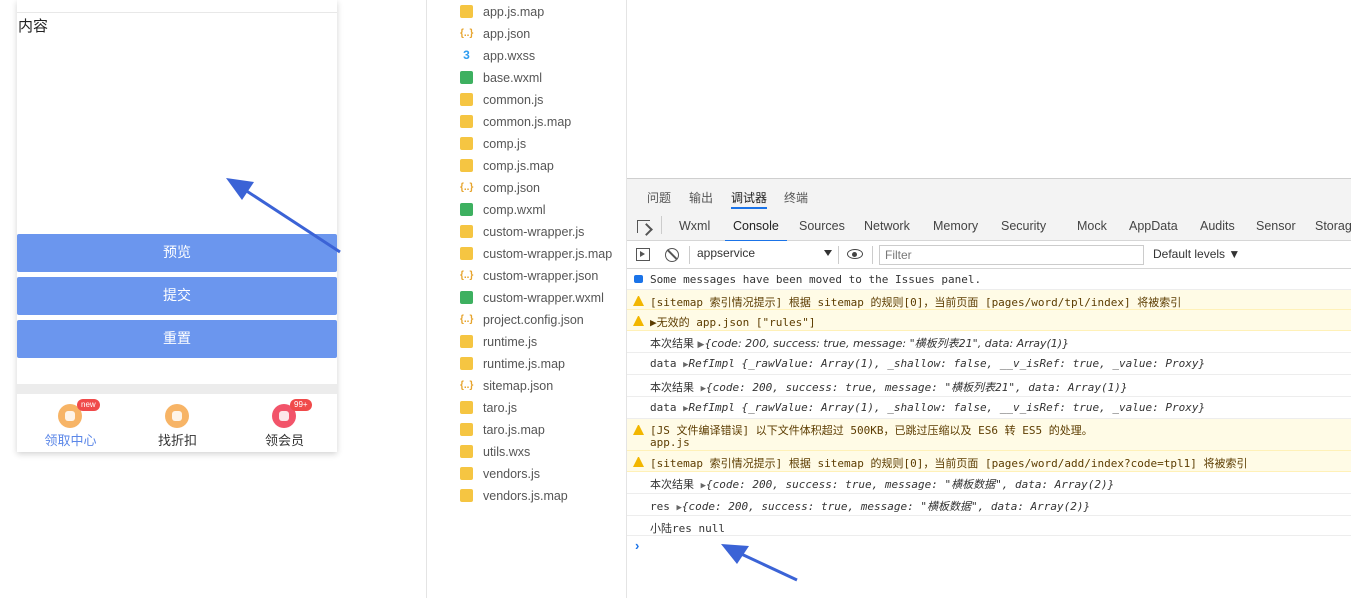  What do you see at coordinates (1023, 226) in the screenshot?
I see `tab-security: Security` at bounding box center [1023, 226].